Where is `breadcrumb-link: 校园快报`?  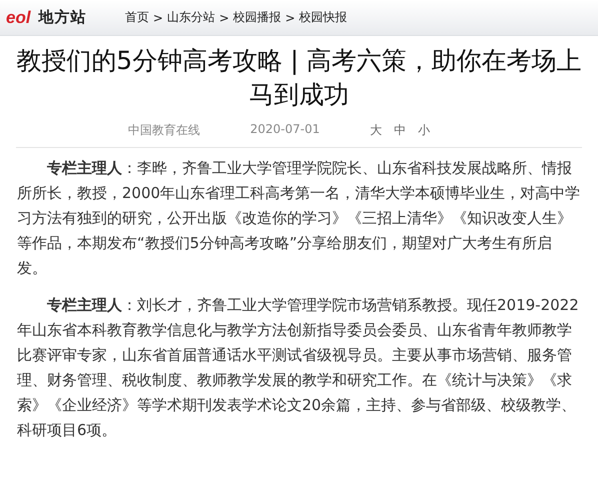
breadcrumb-link: 校园快报 is located at coordinates (323, 17).